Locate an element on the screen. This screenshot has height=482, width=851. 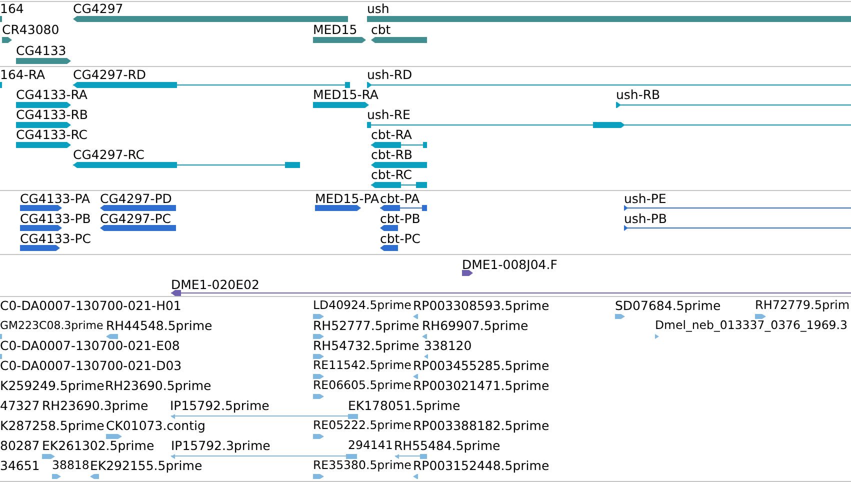
feature-label: RP003021471.5prime is located at coordinates (481, 385).